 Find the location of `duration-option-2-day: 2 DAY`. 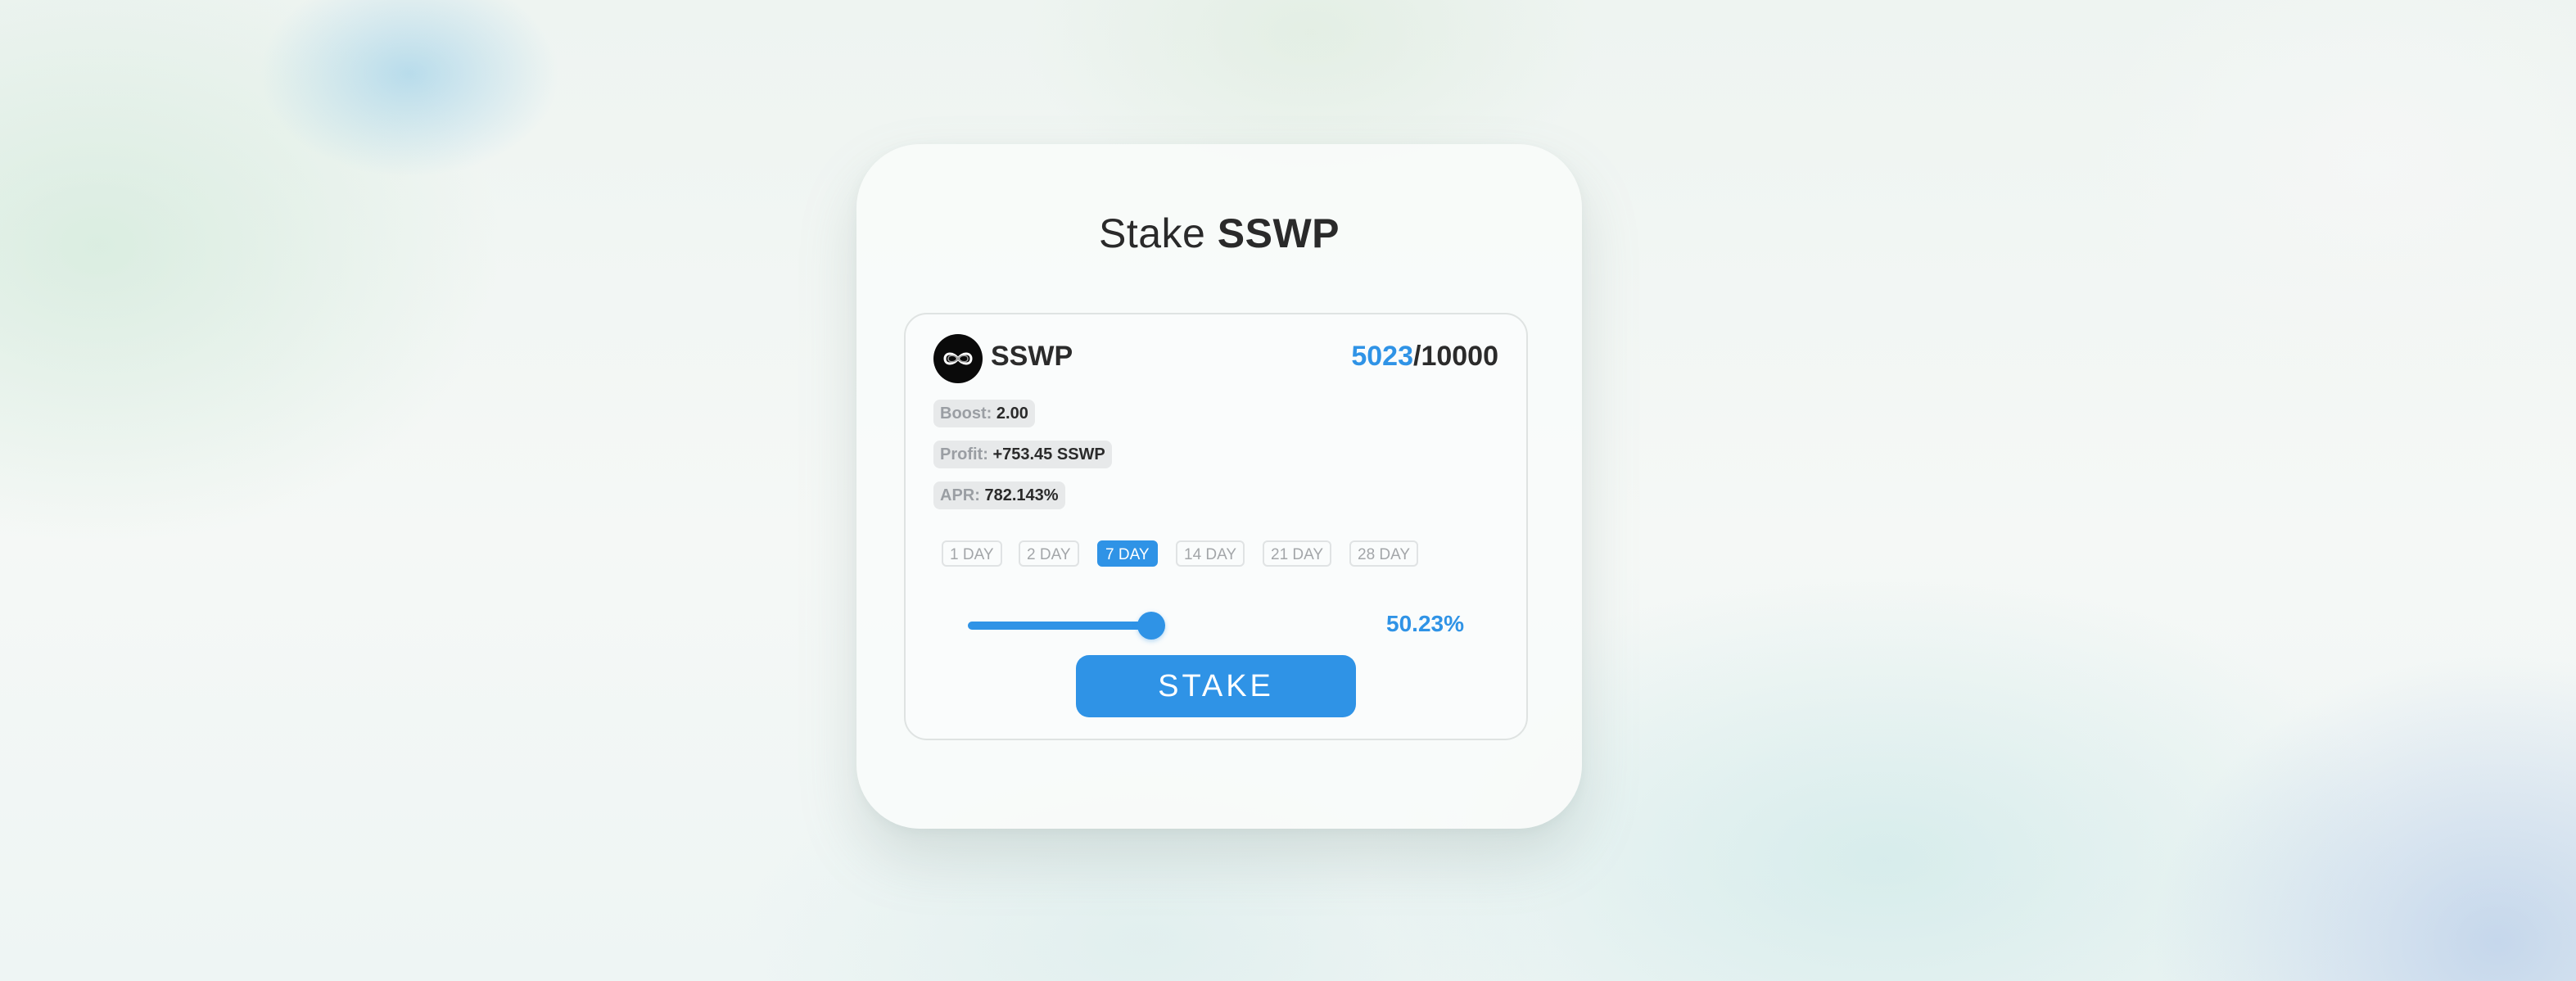

duration-option-2-day: 2 DAY is located at coordinates (1049, 553).